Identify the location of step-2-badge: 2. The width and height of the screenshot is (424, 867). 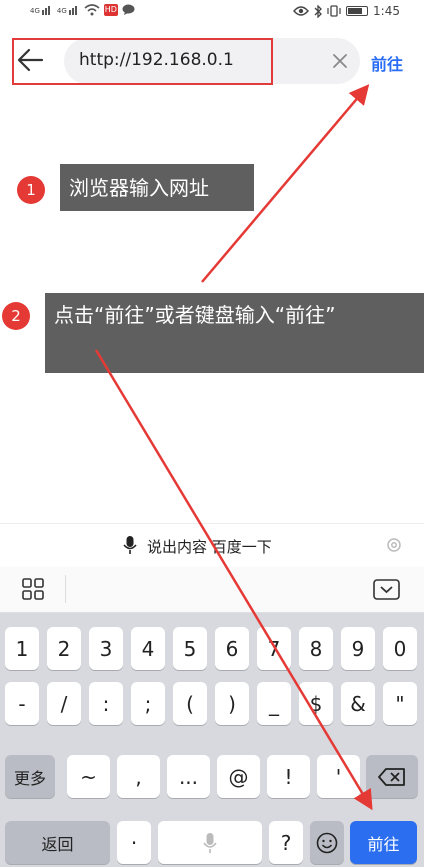
(16, 316).